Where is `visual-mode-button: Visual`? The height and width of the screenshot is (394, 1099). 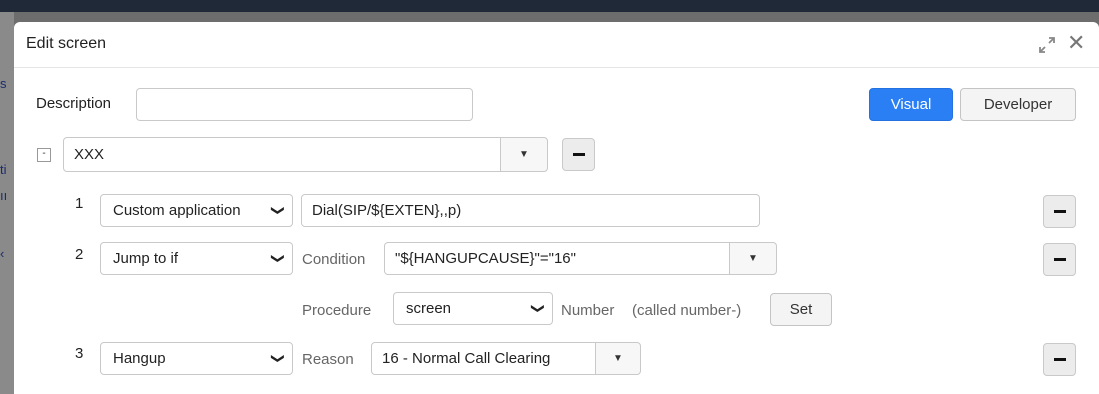
visual-mode-button: Visual is located at coordinates (911, 104).